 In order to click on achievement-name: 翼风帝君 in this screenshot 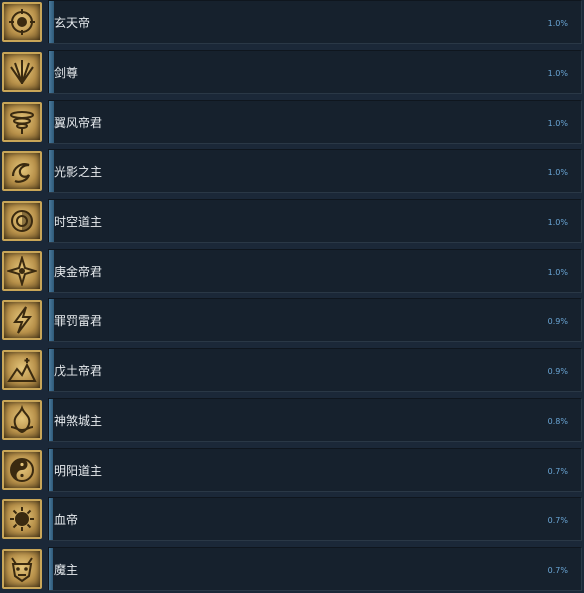, I will do `click(78, 122)`.